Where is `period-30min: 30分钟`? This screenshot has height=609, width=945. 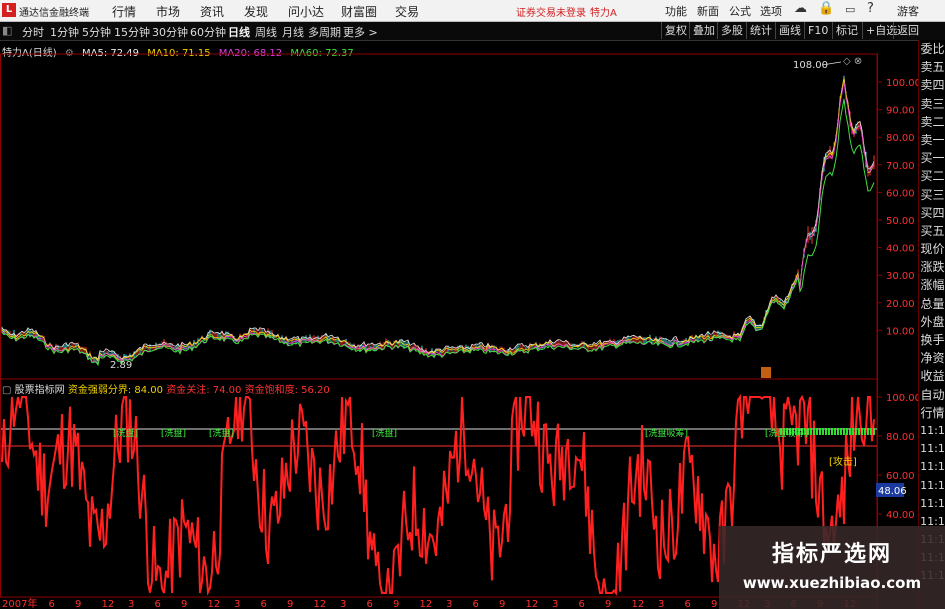
period-30min: 30分钟 is located at coordinates (170, 32).